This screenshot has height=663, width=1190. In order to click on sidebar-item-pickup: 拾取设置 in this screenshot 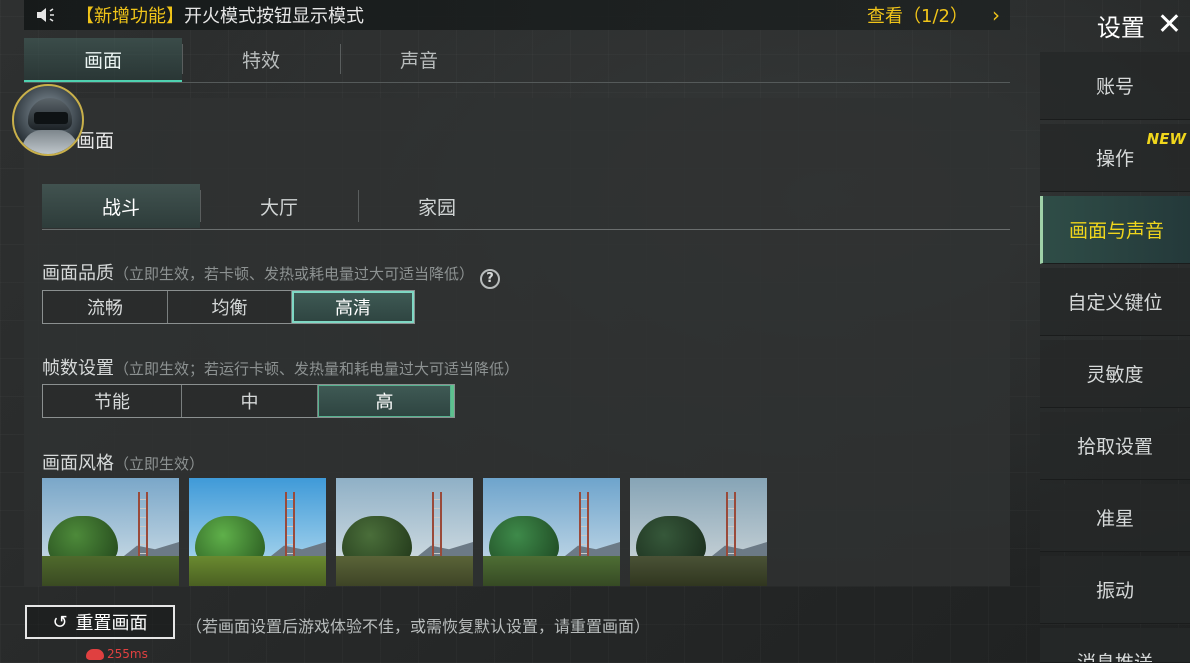, I will do `click(1115, 446)`.